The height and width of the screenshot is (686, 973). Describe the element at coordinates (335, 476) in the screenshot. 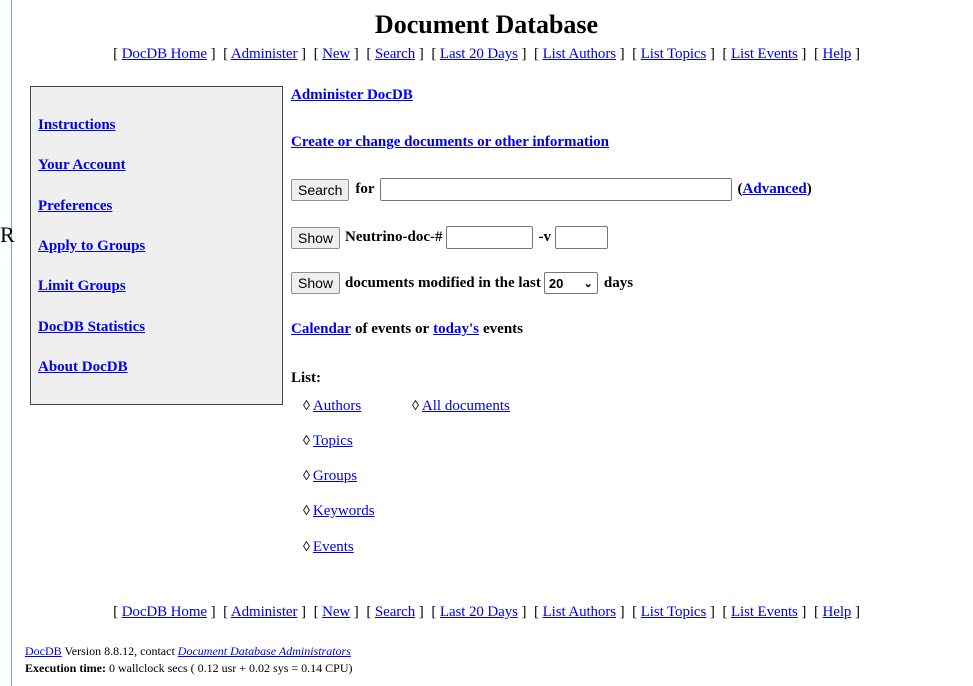

I see `list-groups-link: Groups` at that location.